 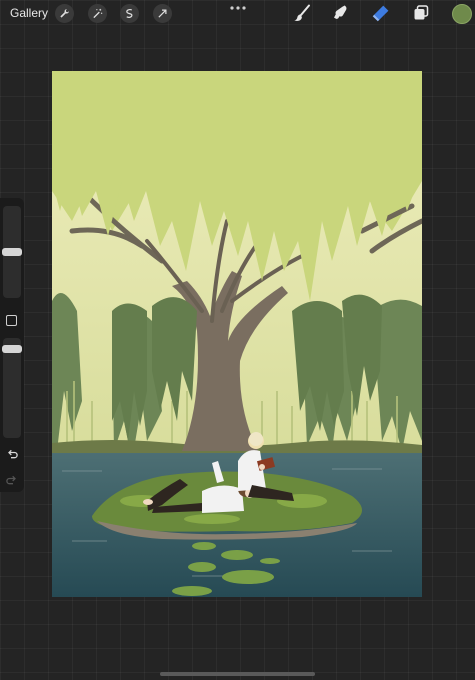 What do you see at coordinates (97, 13) in the screenshot?
I see `adjustments-magic-wand-icon` at bounding box center [97, 13].